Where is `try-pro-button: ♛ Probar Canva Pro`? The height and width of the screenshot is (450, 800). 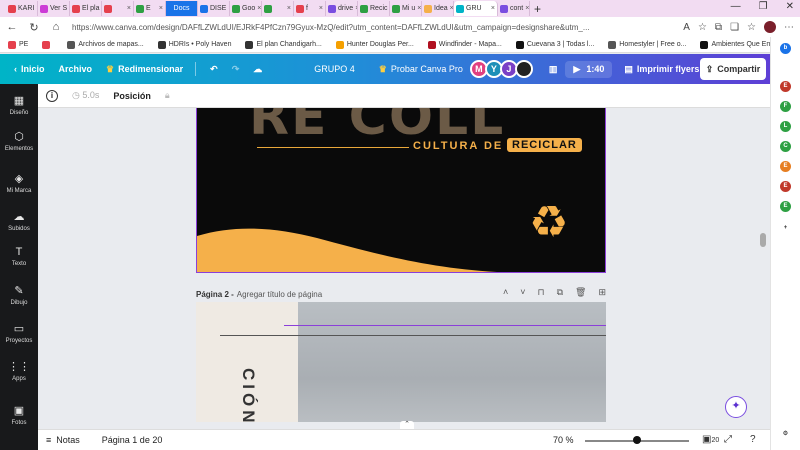
try-pro-button: ♛ Probar Canva Pro is located at coordinates (421, 69).